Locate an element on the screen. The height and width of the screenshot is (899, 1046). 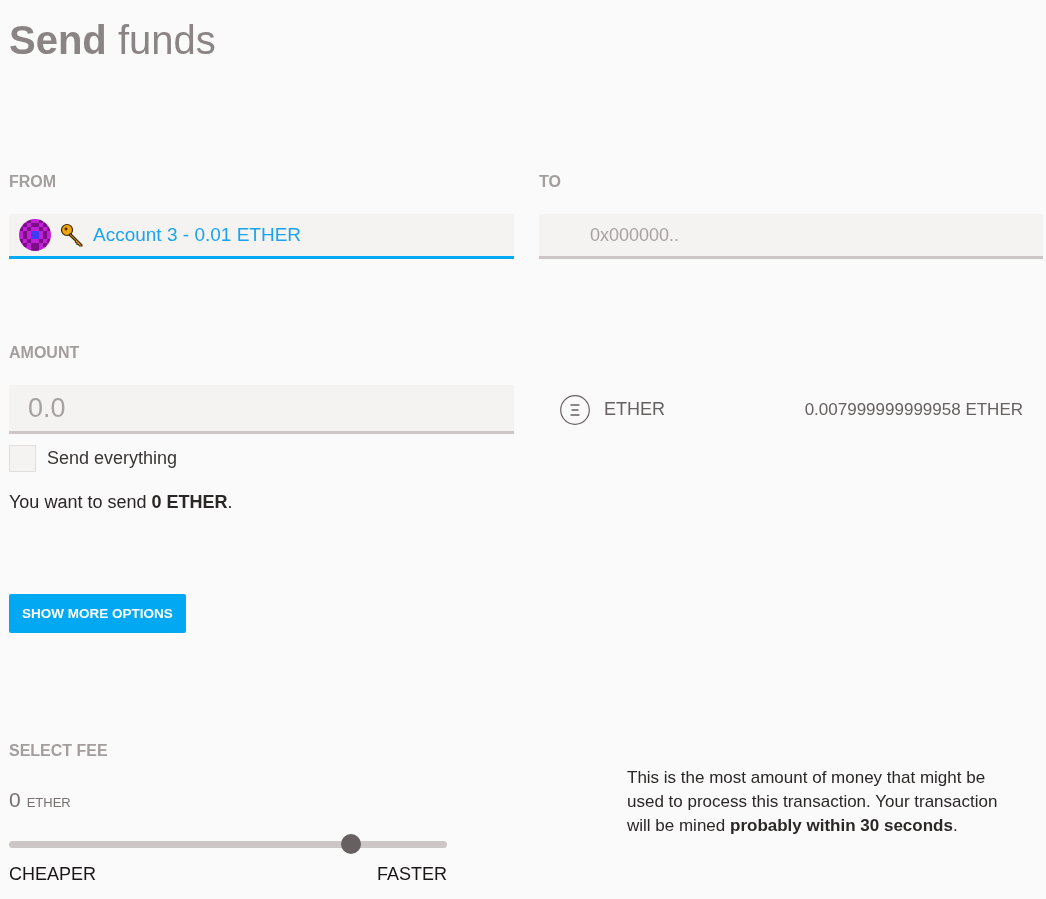
key-icon is located at coordinates (72, 235).